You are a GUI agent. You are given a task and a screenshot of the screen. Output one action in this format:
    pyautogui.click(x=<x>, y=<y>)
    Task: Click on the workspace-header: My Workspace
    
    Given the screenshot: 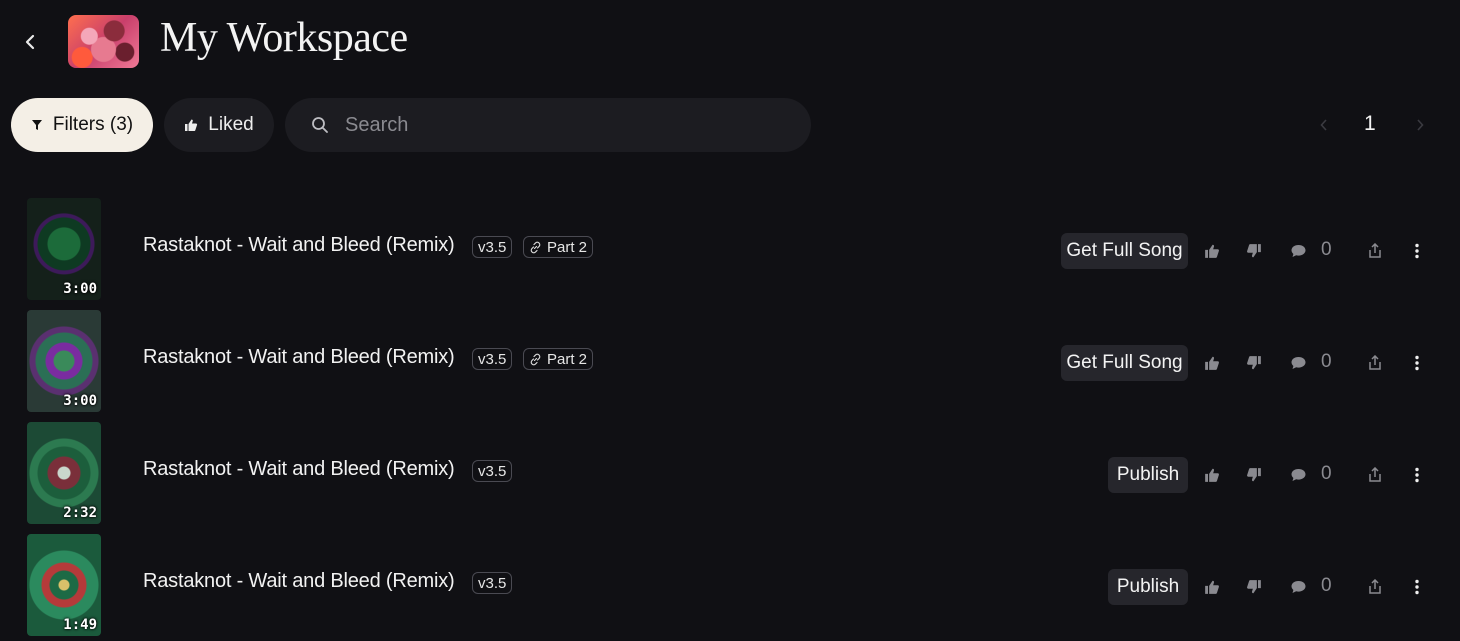 What is the action you would take?
    pyautogui.click(x=730, y=41)
    